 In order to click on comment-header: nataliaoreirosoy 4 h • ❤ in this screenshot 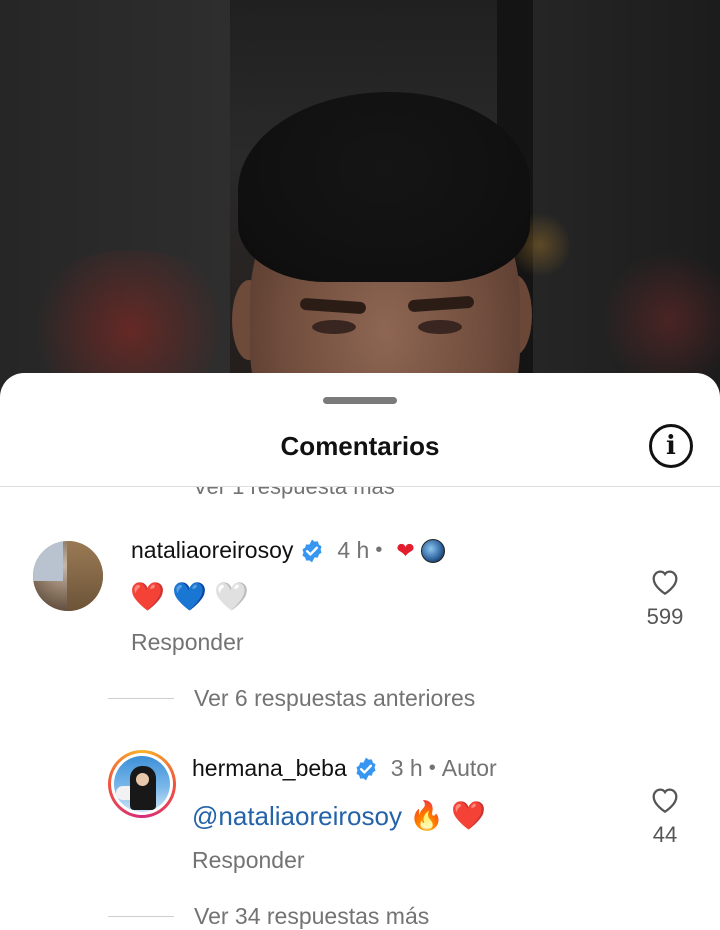, I will do `click(288, 550)`.